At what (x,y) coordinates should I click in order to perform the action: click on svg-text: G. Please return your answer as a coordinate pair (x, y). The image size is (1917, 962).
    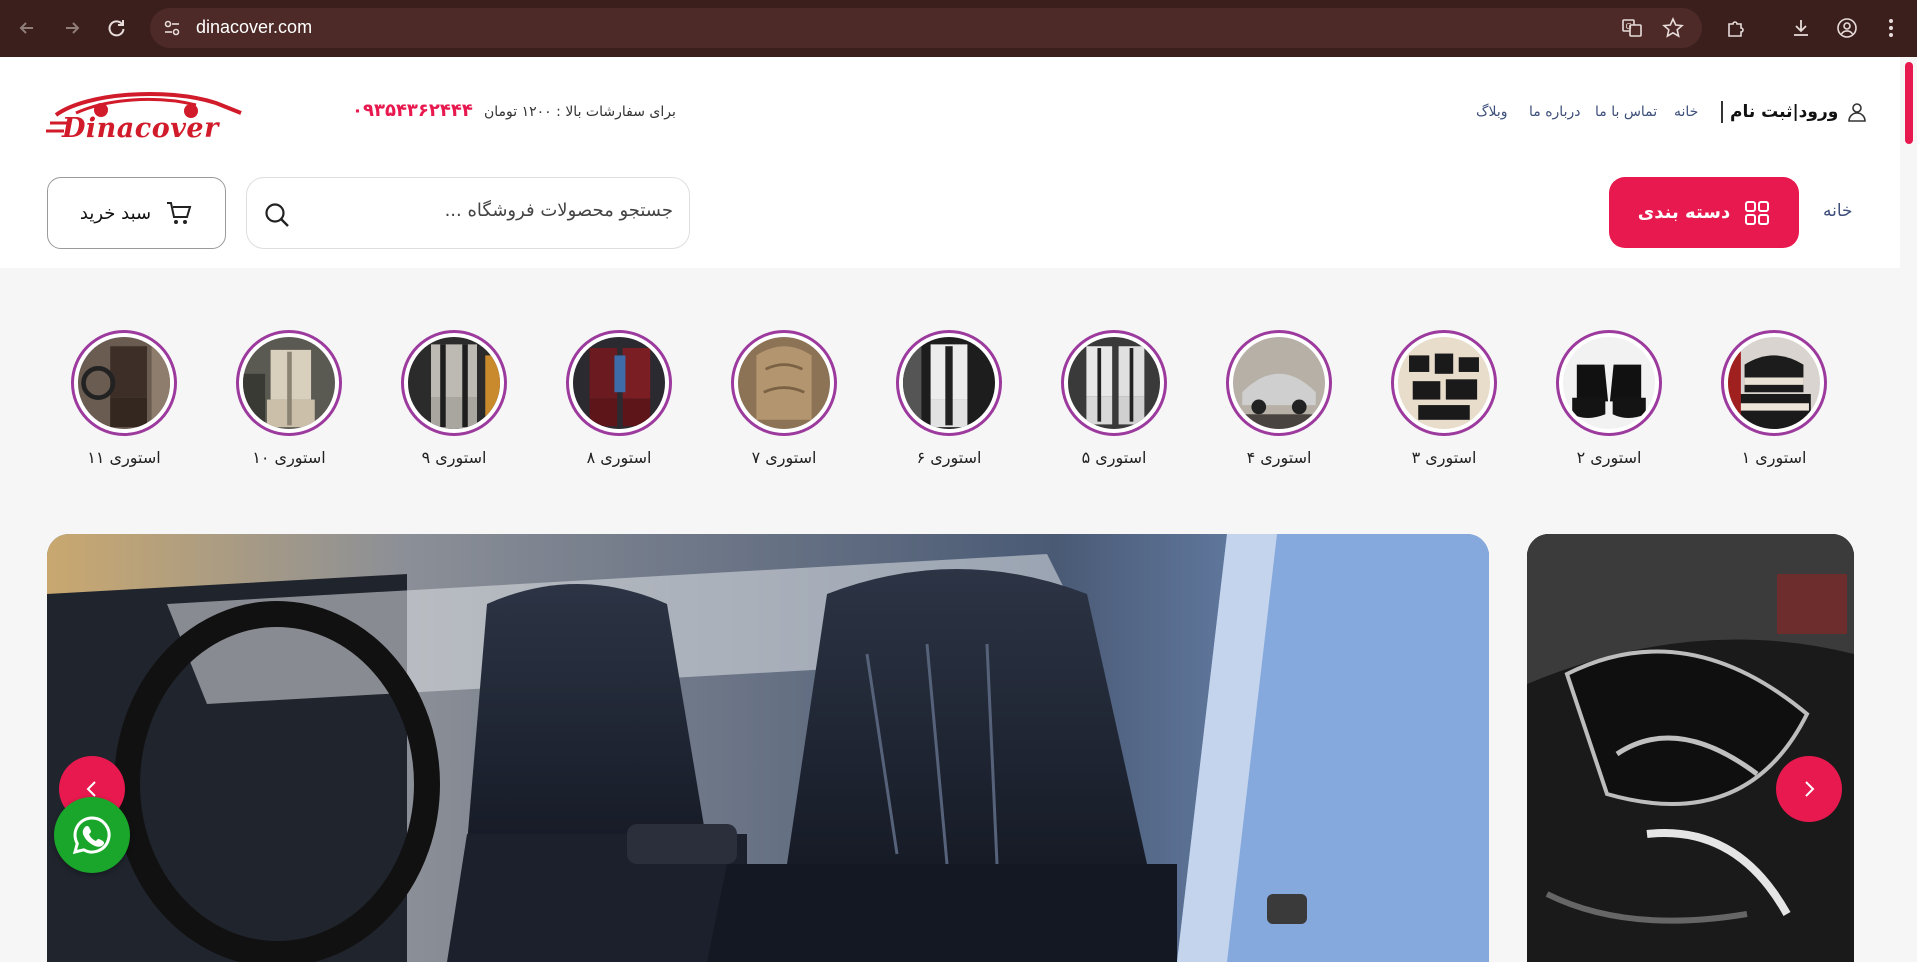
    Looking at the image, I should click on (1629, 26).